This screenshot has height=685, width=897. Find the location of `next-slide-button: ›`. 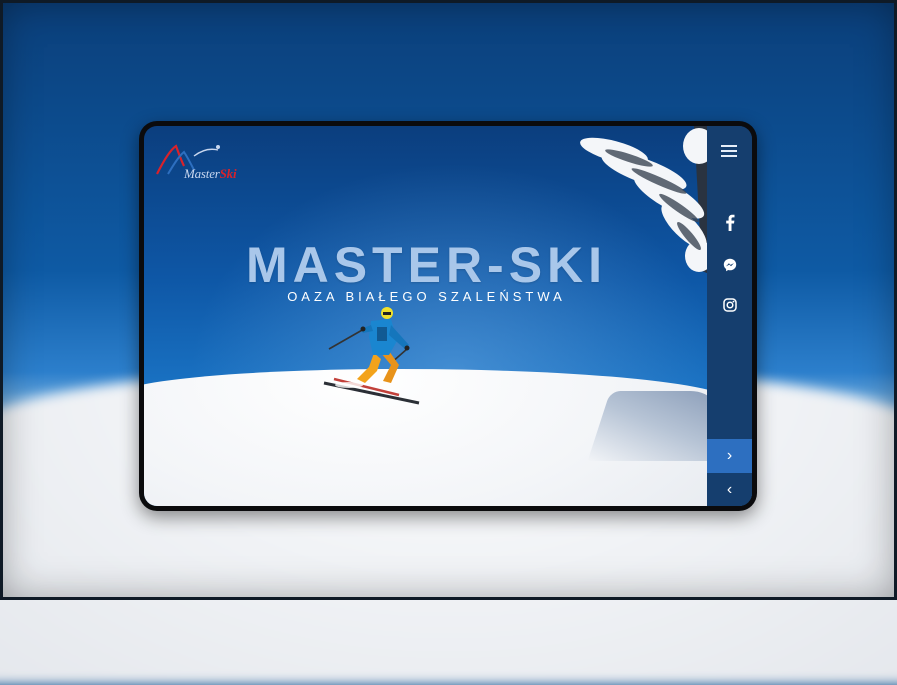

next-slide-button: › is located at coordinates (729, 456).